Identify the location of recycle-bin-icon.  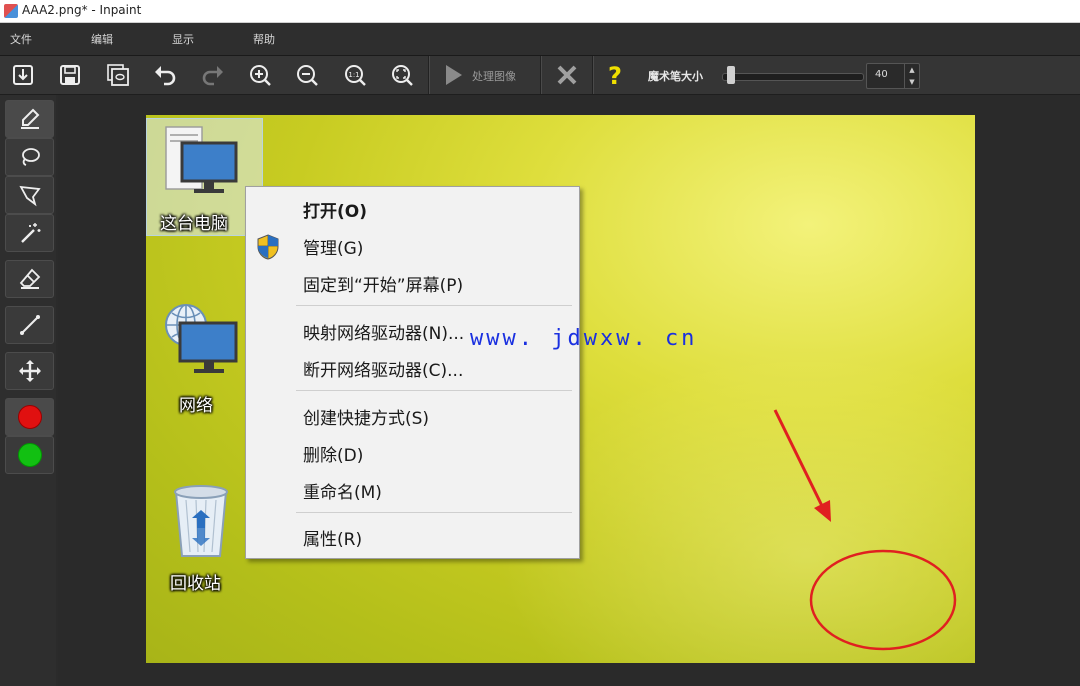
(201, 521).